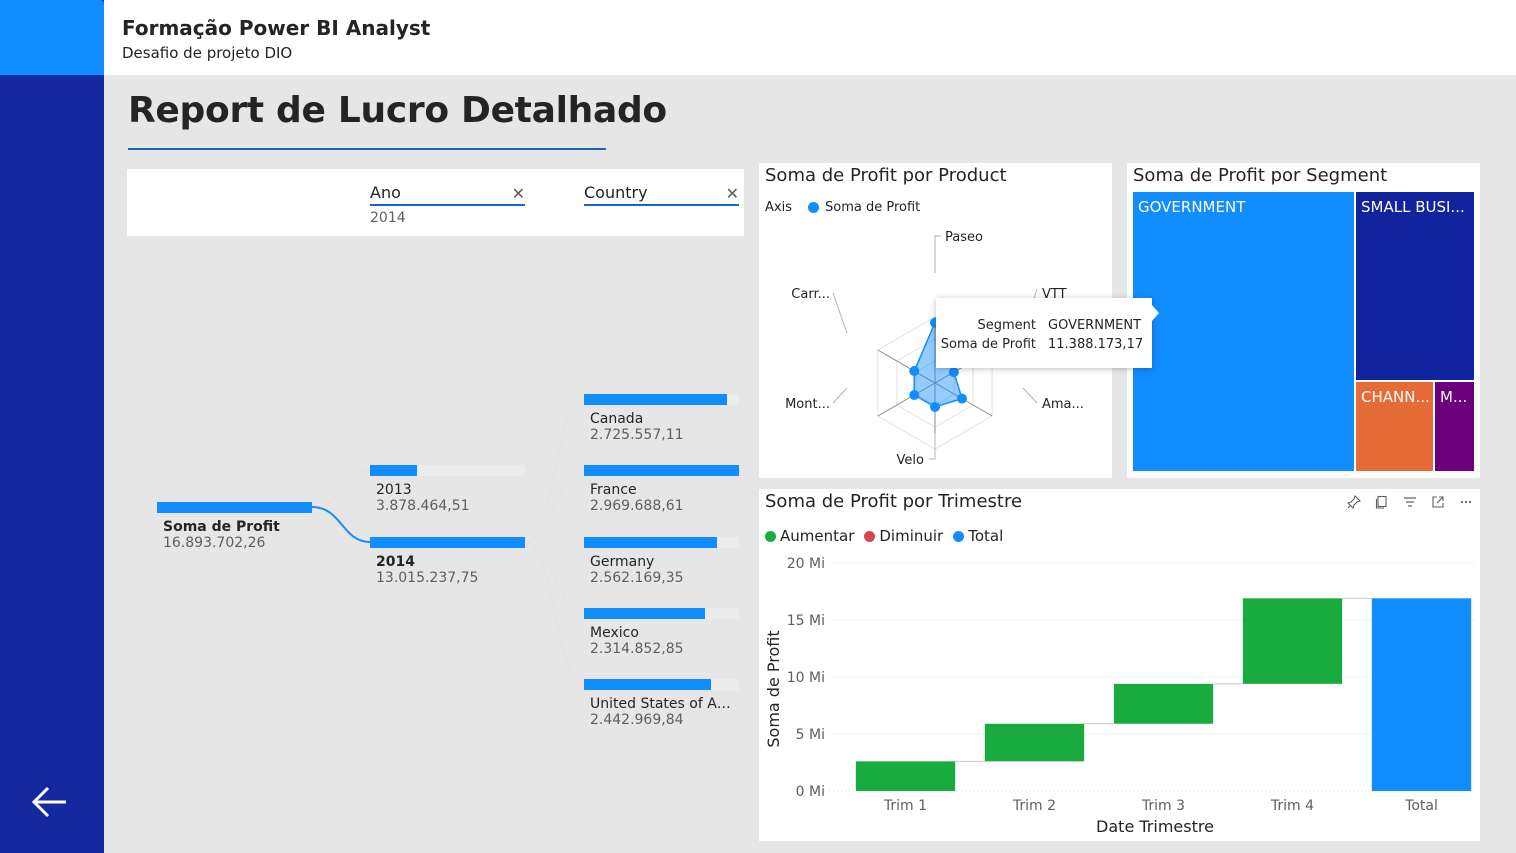 This screenshot has width=1516, height=853. Describe the element at coordinates (1243, 331) in the screenshot. I see `treemap-cell-government: GOVERNMENT` at that location.